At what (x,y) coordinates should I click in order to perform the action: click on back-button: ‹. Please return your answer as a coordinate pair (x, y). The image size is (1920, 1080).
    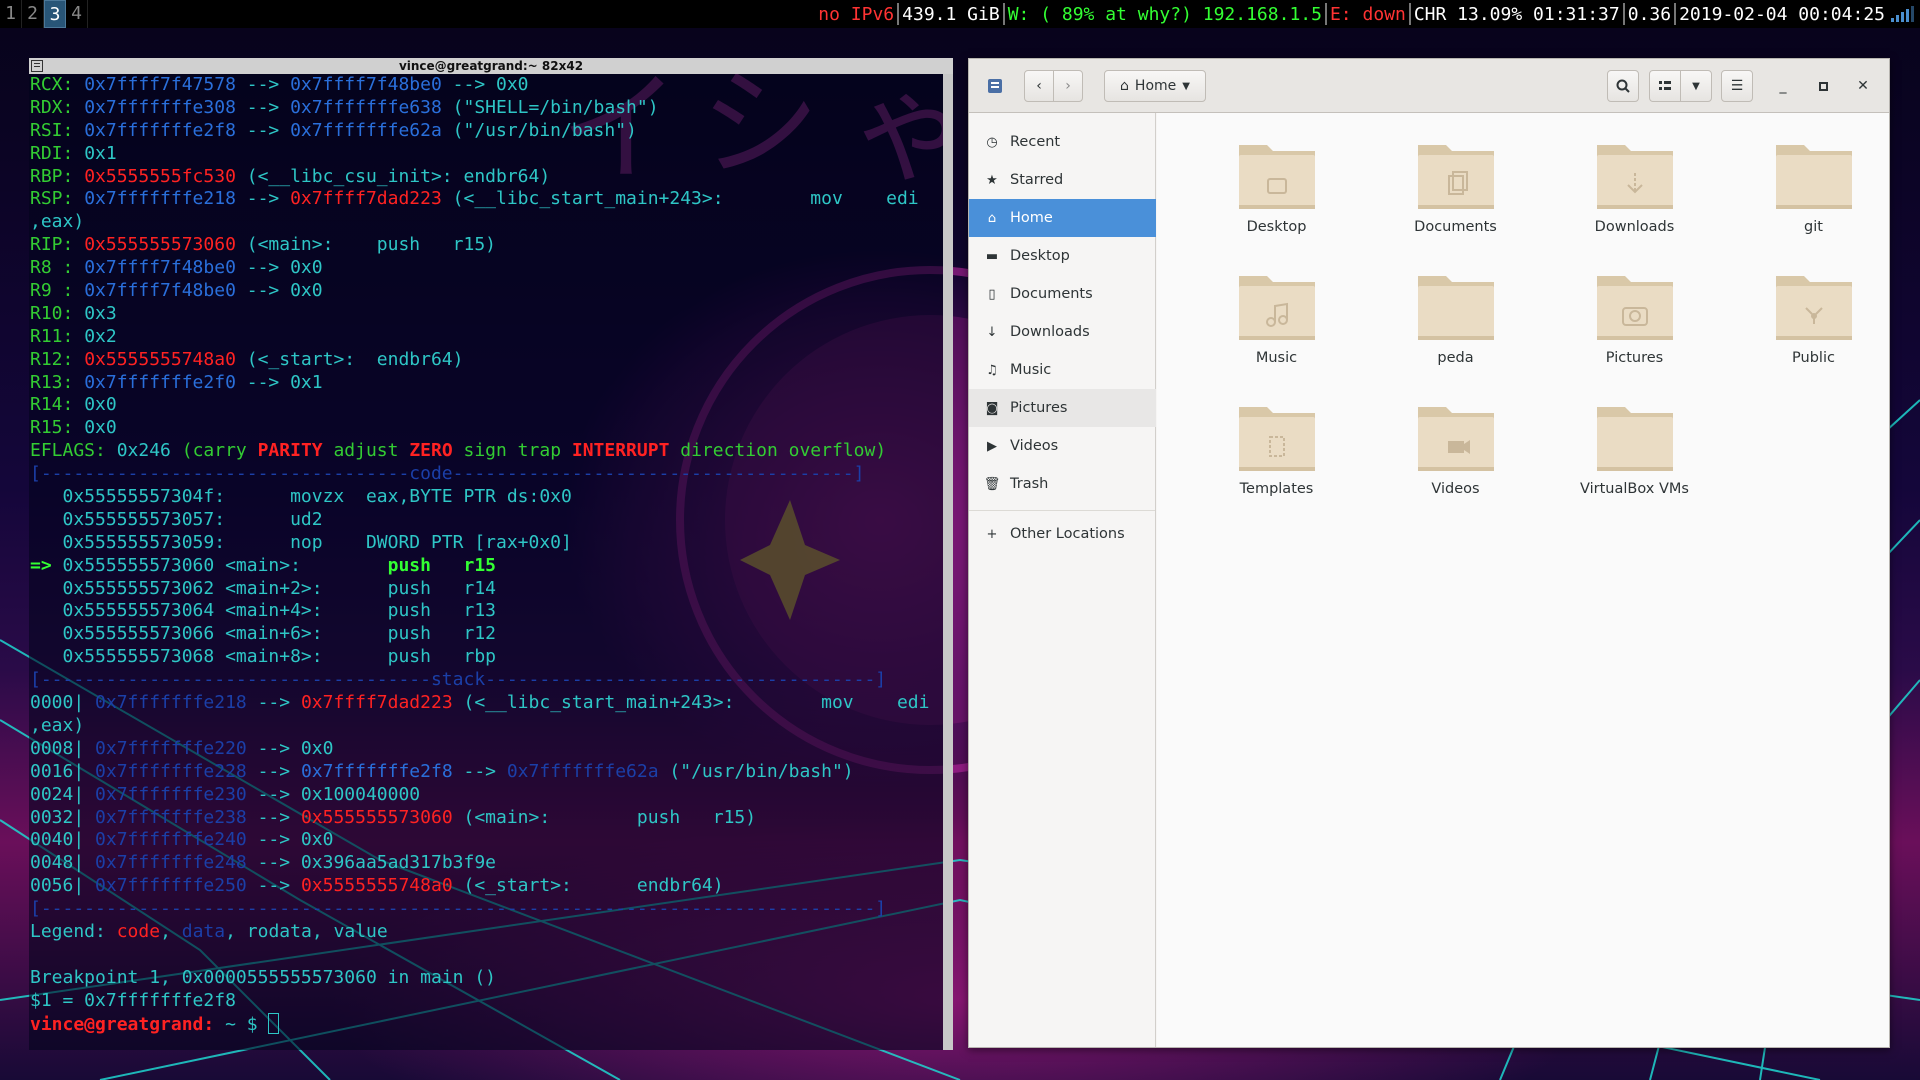
    Looking at the image, I should click on (1039, 86).